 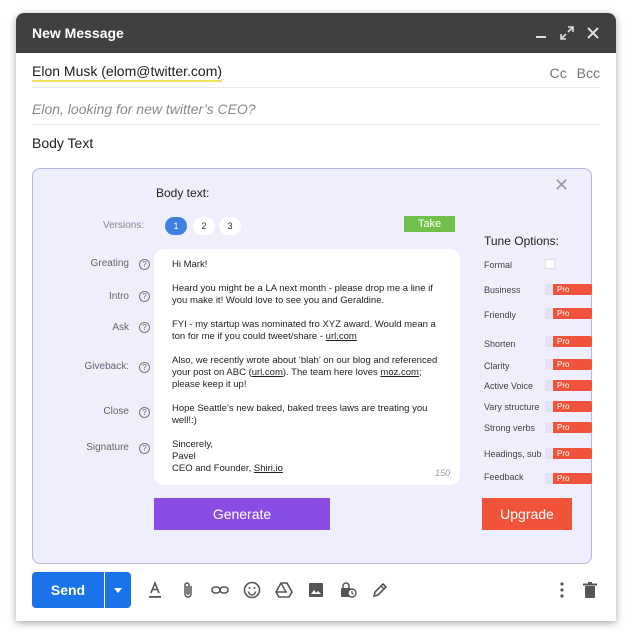 What do you see at coordinates (348, 590) in the screenshot?
I see `confidential-icon` at bounding box center [348, 590].